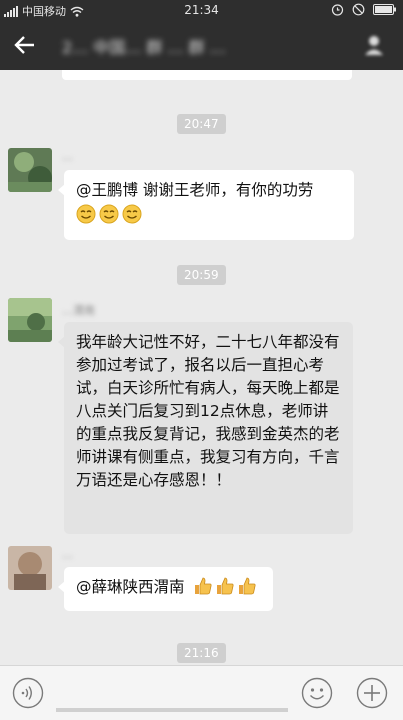  What do you see at coordinates (317, 693) in the screenshot?
I see `emoji-icon` at bounding box center [317, 693].